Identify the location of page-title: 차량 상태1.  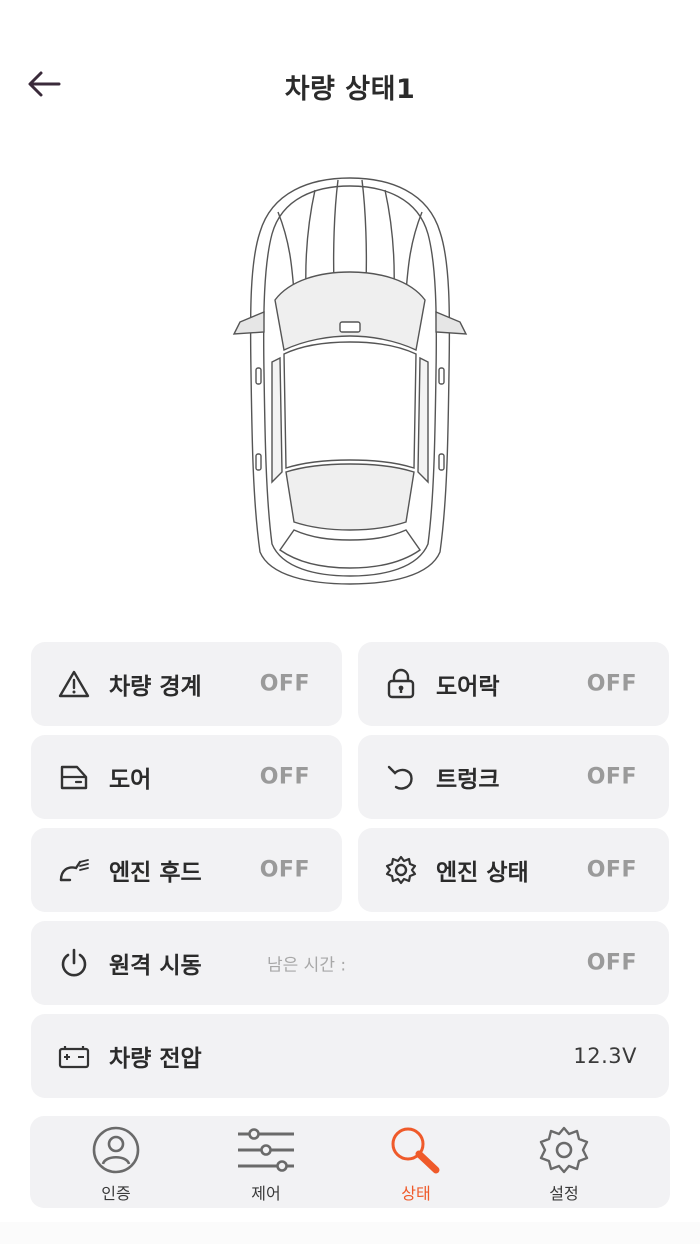
(350, 89).